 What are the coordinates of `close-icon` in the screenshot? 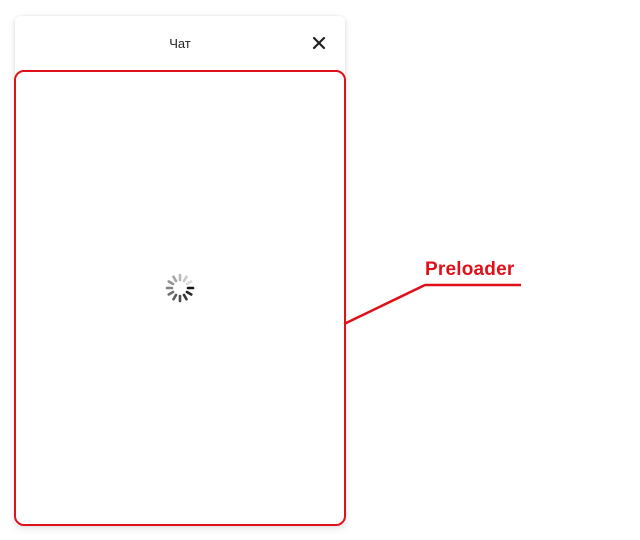 It's located at (319, 43).